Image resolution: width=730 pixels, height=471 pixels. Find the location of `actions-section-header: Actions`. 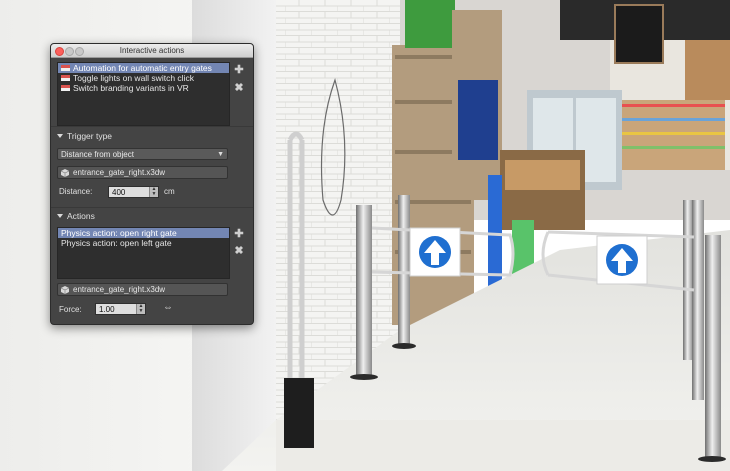

actions-section-header: Actions is located at coordinates (76, 216).